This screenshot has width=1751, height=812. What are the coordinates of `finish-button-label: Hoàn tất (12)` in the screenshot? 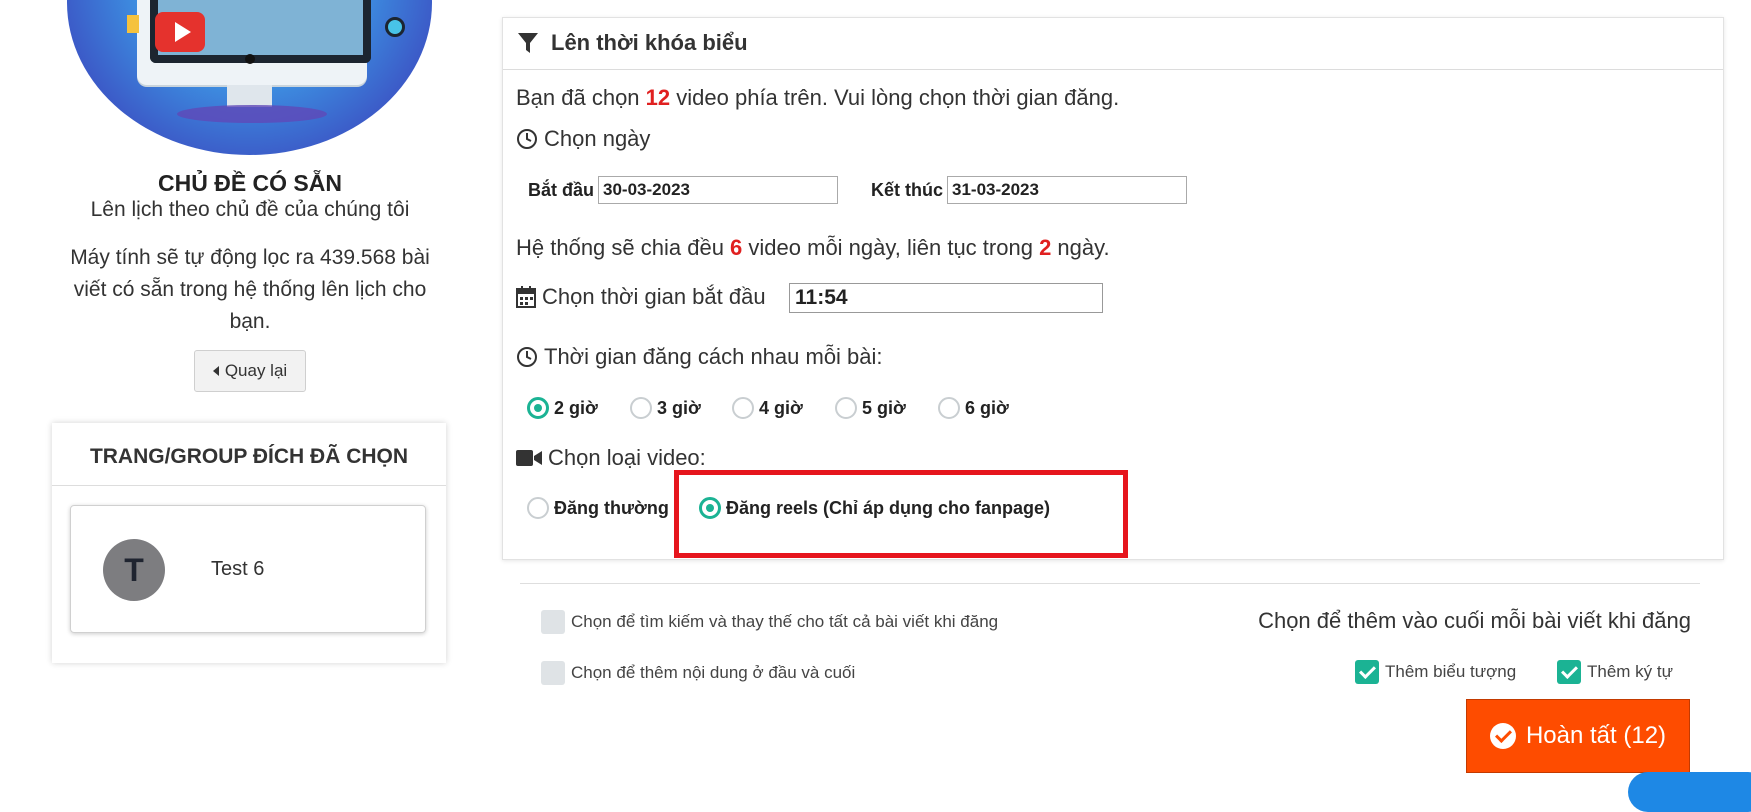 It's located at (1596, 735).